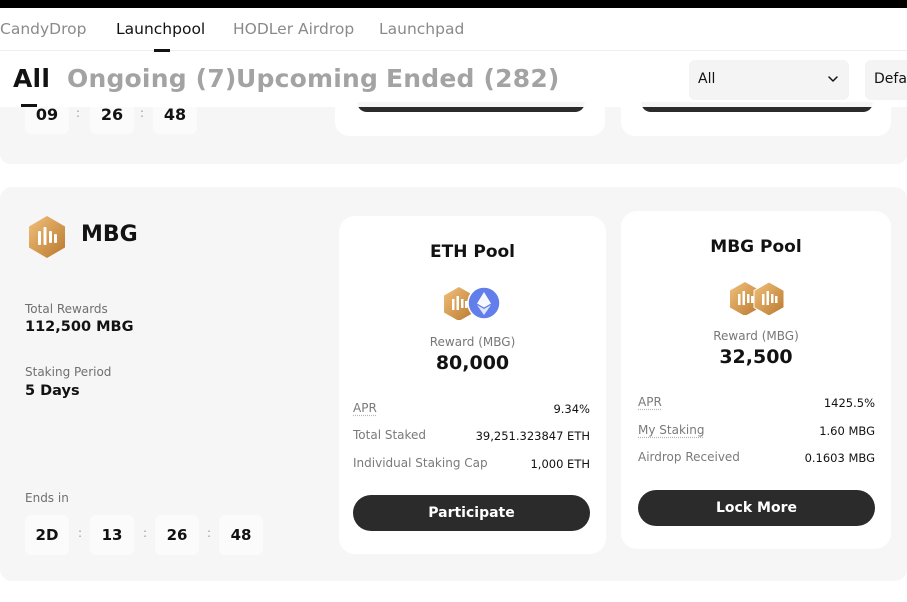  Describe the element at coordinates (241, 535) in the screenshot. I see `countdown-seconds: 48` at that location.